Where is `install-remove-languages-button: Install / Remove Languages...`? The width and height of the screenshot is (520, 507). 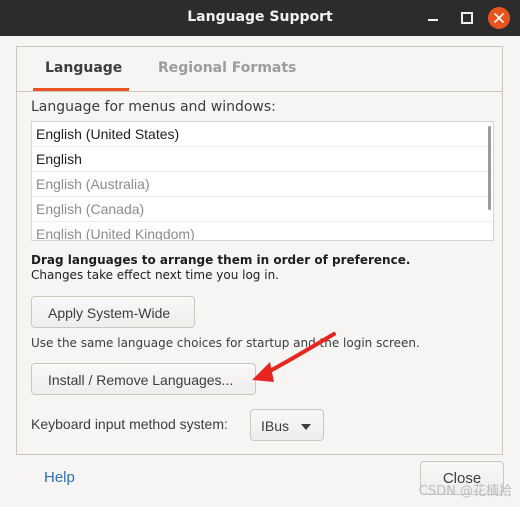
install-remove-languages-button: Install / Remove Languages... is located at coordinates (143, 379).